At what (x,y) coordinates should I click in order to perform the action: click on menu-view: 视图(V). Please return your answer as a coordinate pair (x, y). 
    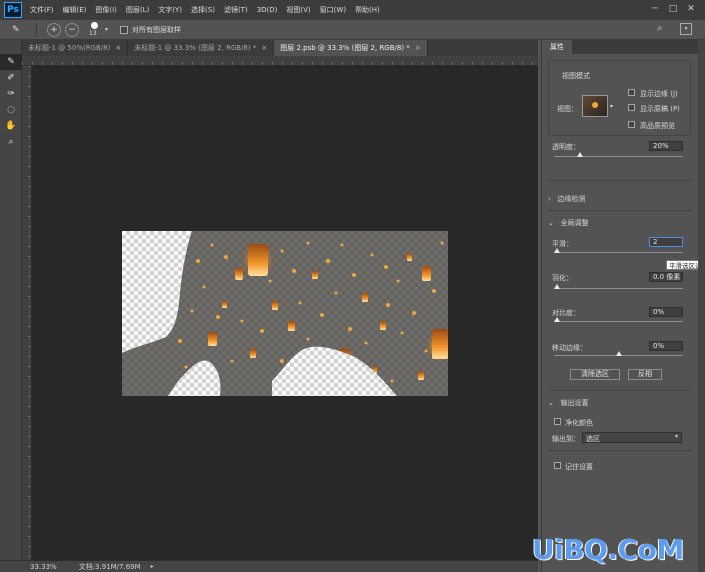
    Looking at the image, I should click on (298, 10).